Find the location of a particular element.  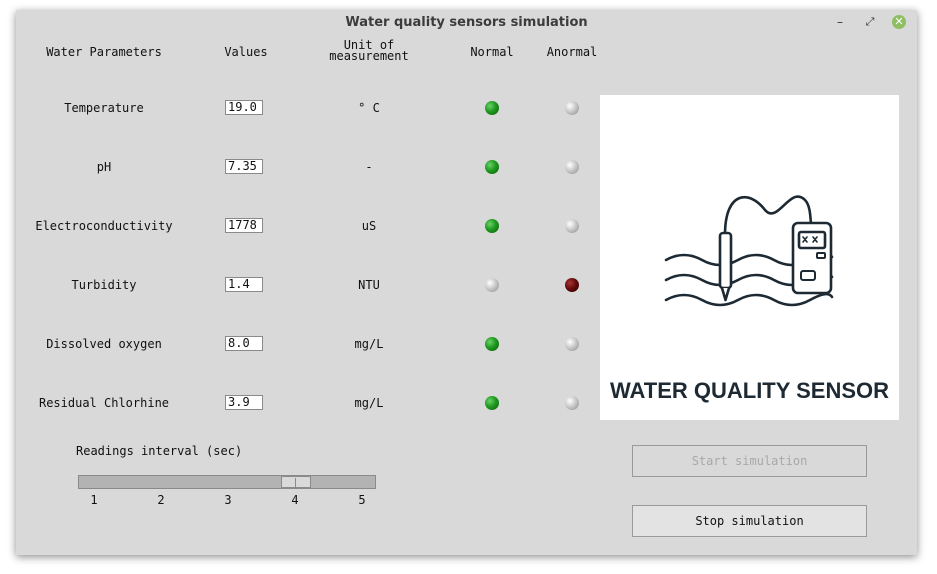

parameter-label: Electroconductivity is located at coordinates (104, 226).